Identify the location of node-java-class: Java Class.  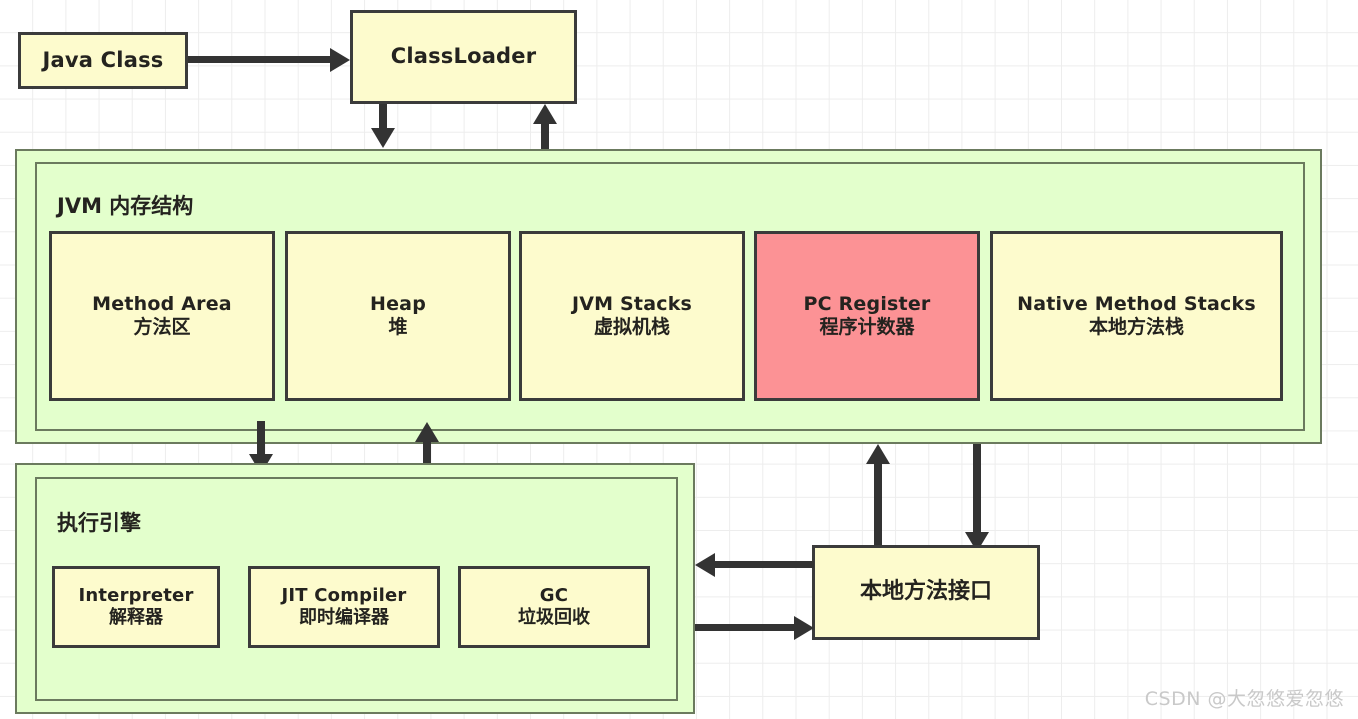
(103, 60).